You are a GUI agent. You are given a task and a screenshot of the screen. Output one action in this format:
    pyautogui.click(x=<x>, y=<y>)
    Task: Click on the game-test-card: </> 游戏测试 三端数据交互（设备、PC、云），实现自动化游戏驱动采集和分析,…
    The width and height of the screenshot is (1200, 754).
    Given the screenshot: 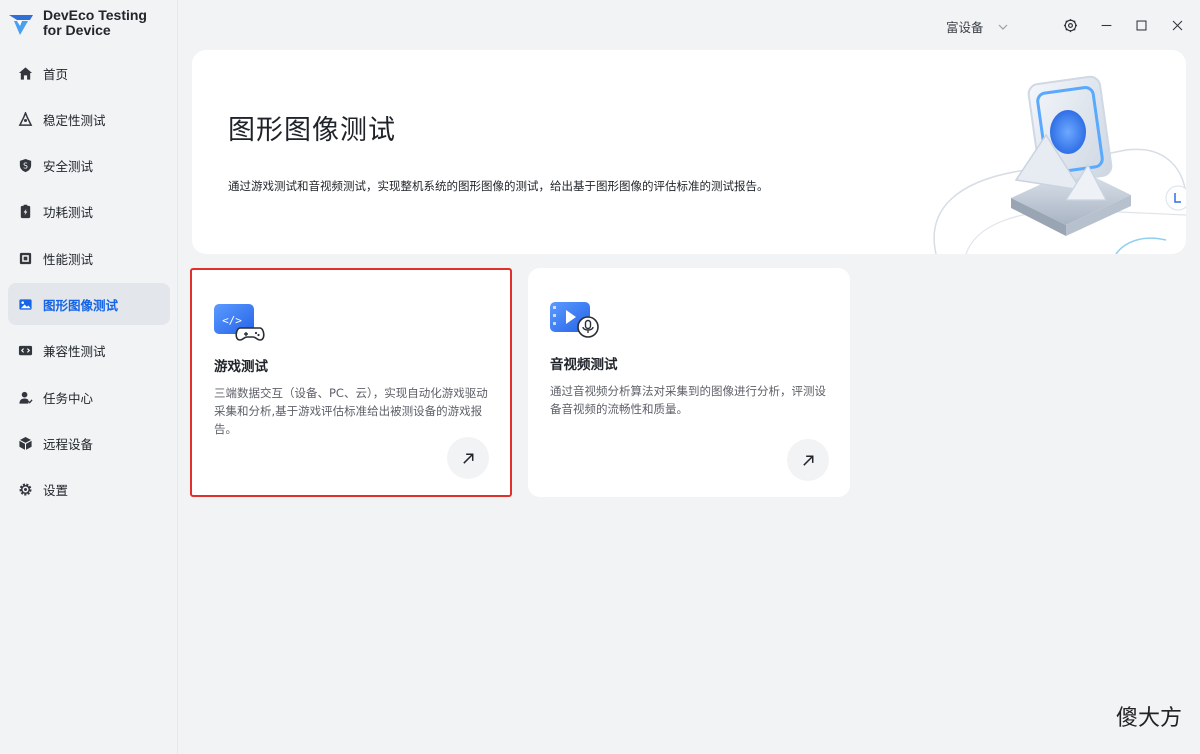 What is the action you would take?
    pyautogui.click(x=351, y=382)
    